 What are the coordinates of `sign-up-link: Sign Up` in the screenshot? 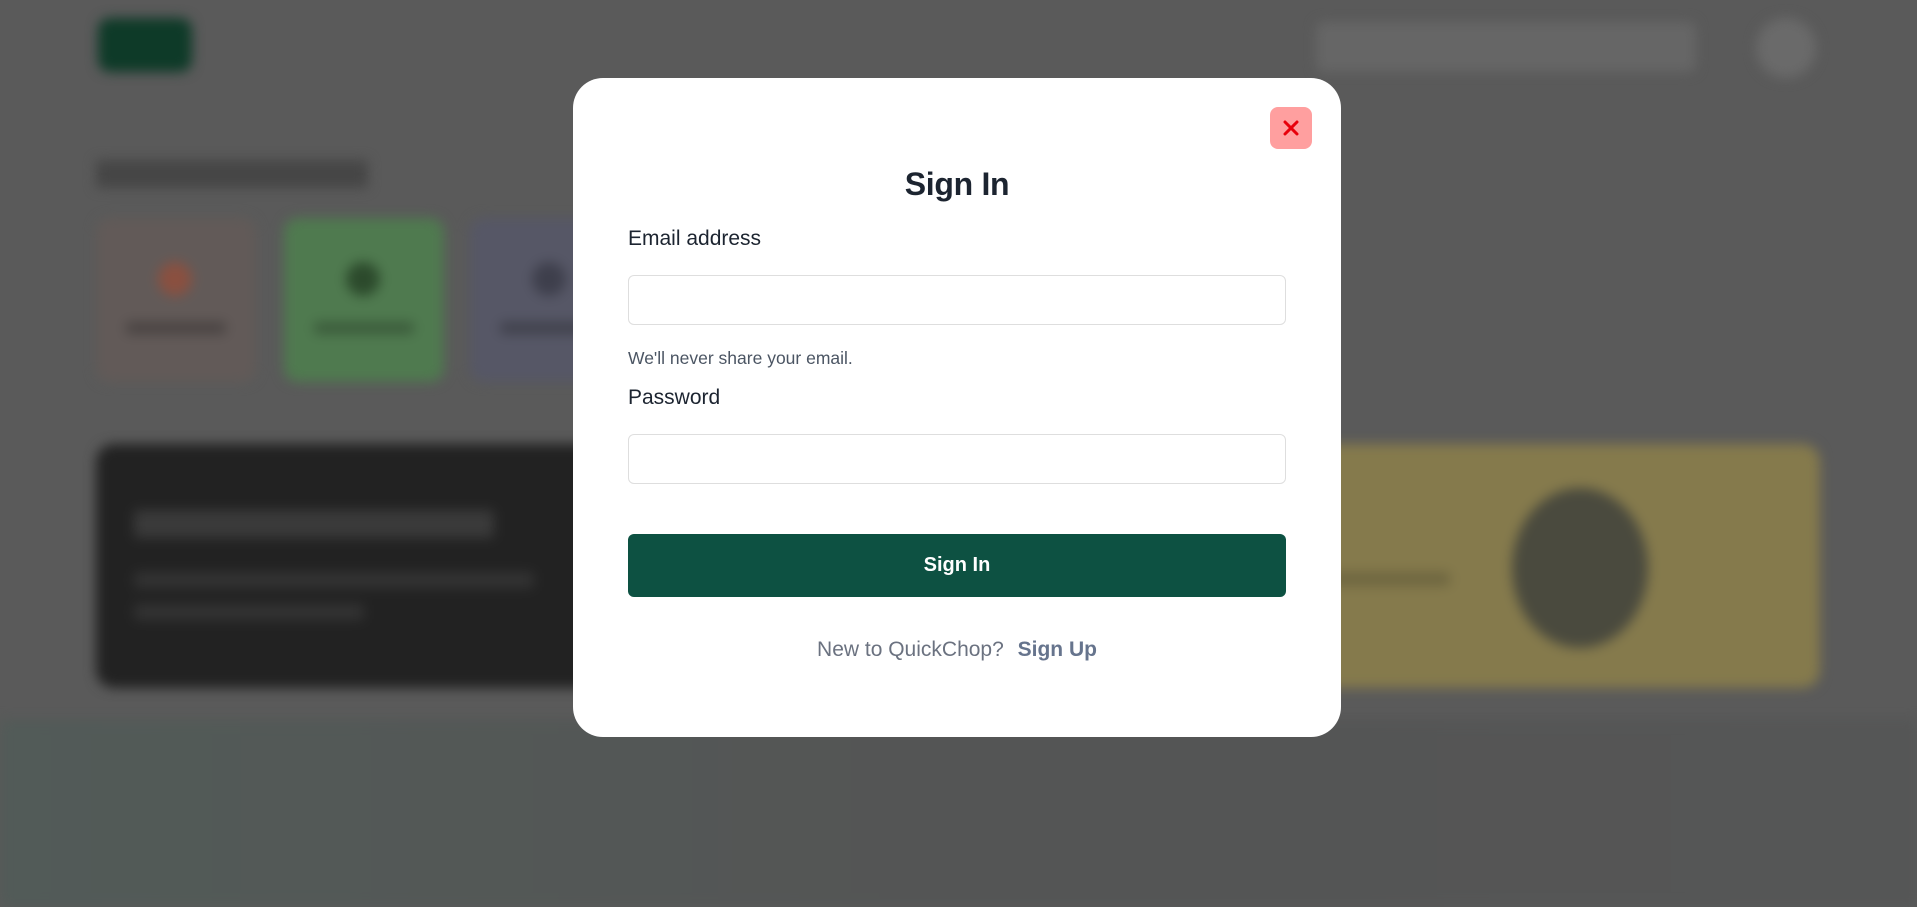 It's located at (1057, 649).